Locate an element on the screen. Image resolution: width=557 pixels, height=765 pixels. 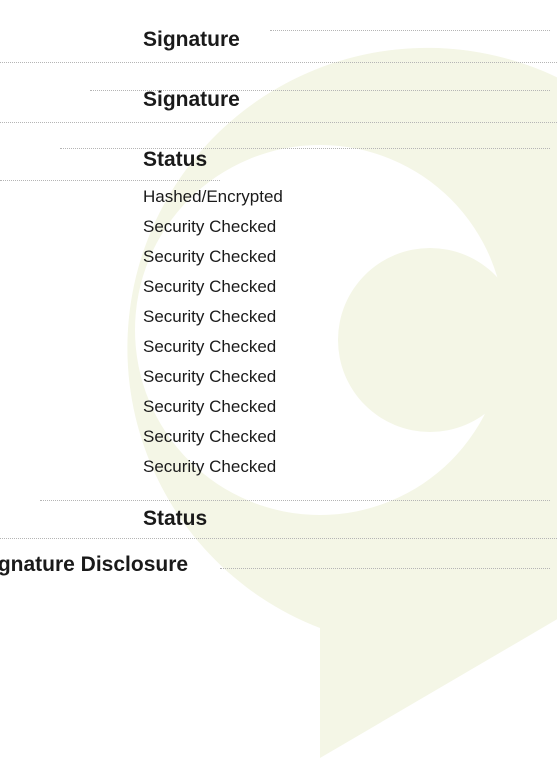
signature-disclosure-heading: Signature Disclosure is located at coordinates (94, 564).